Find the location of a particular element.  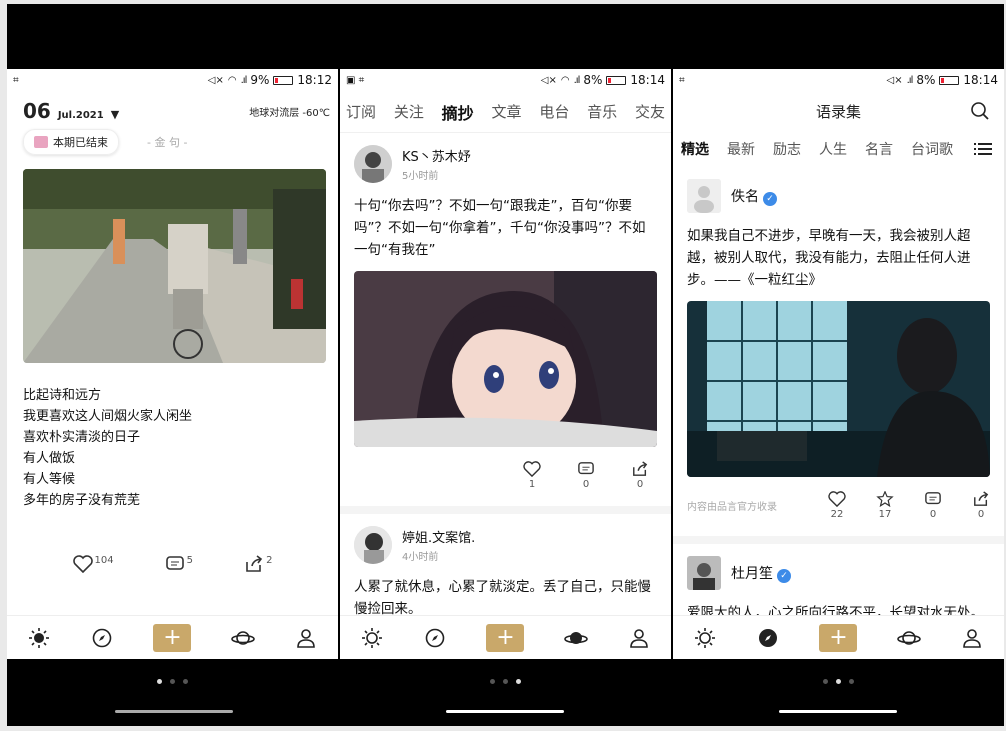

tab-friends: 交友 is located at coordinates (650, 111).